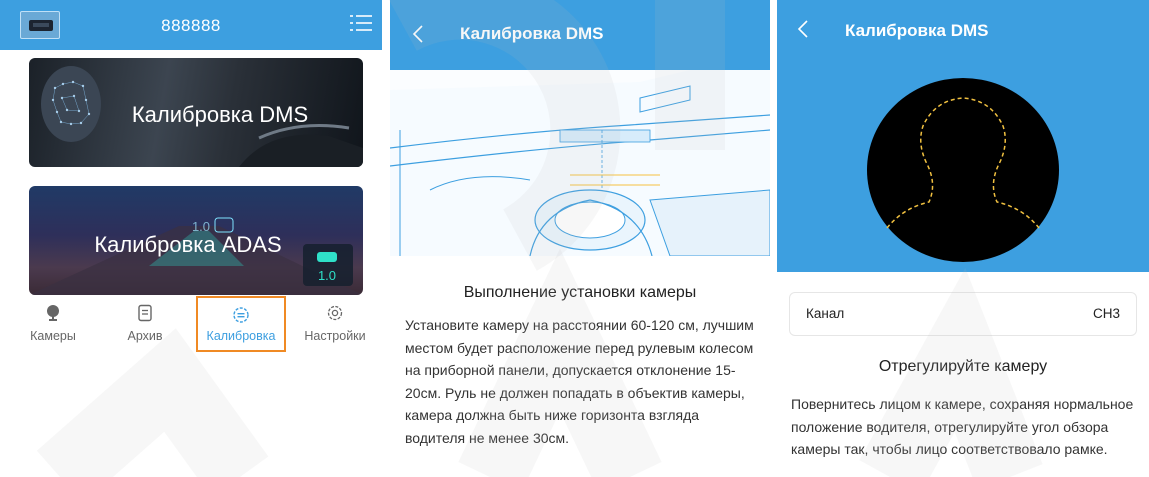 The image size is (1149, 477). I want to click on tab-archive: Архив, so click(145, 324).